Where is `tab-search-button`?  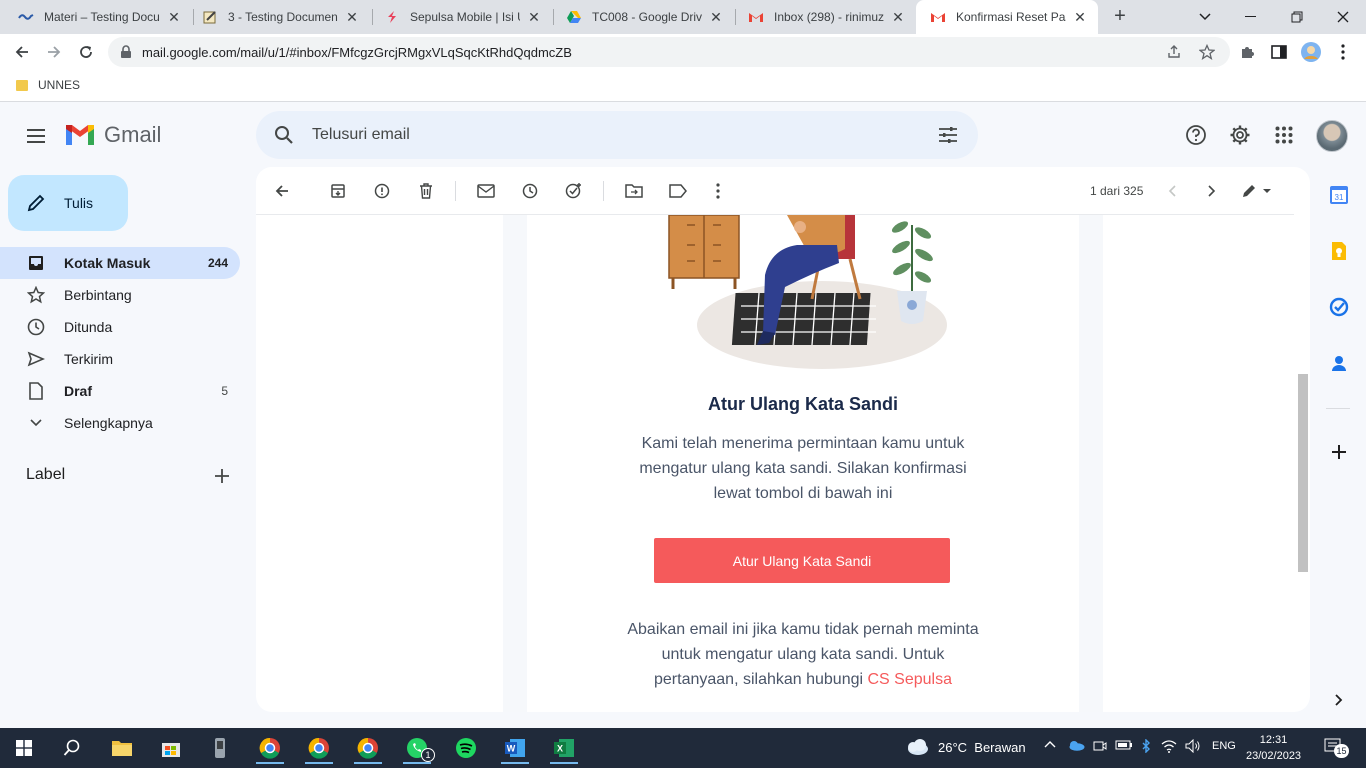
tab-search-button is located at coordinates (1205, 17).